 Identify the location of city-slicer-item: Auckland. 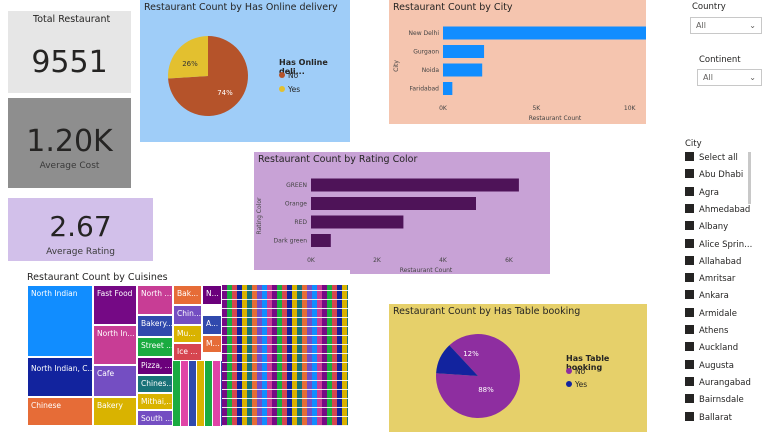
(711, 350).